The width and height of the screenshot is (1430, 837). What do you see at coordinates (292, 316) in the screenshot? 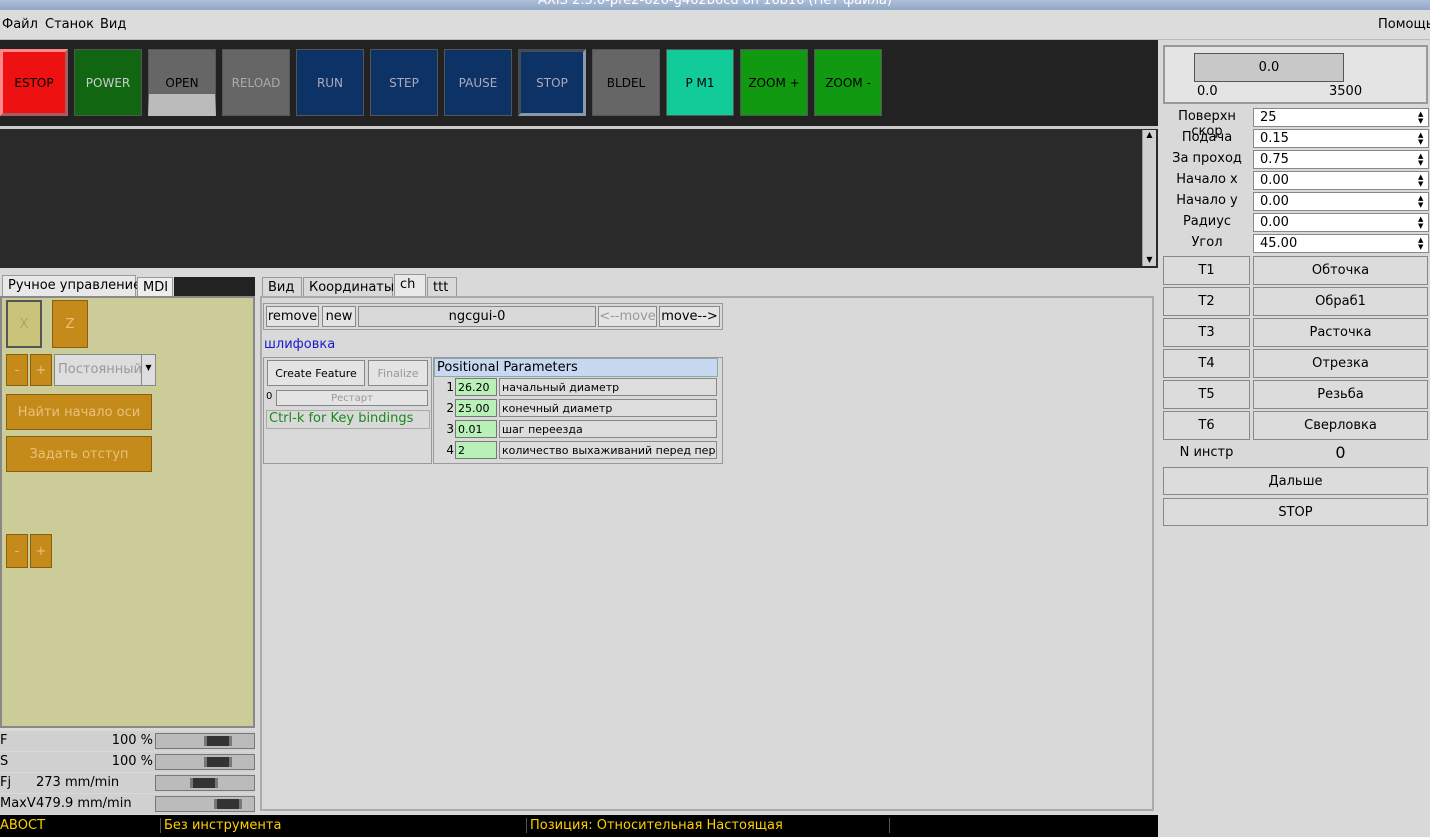
I see `remove-button: remove` at bounding box center [292, 316].